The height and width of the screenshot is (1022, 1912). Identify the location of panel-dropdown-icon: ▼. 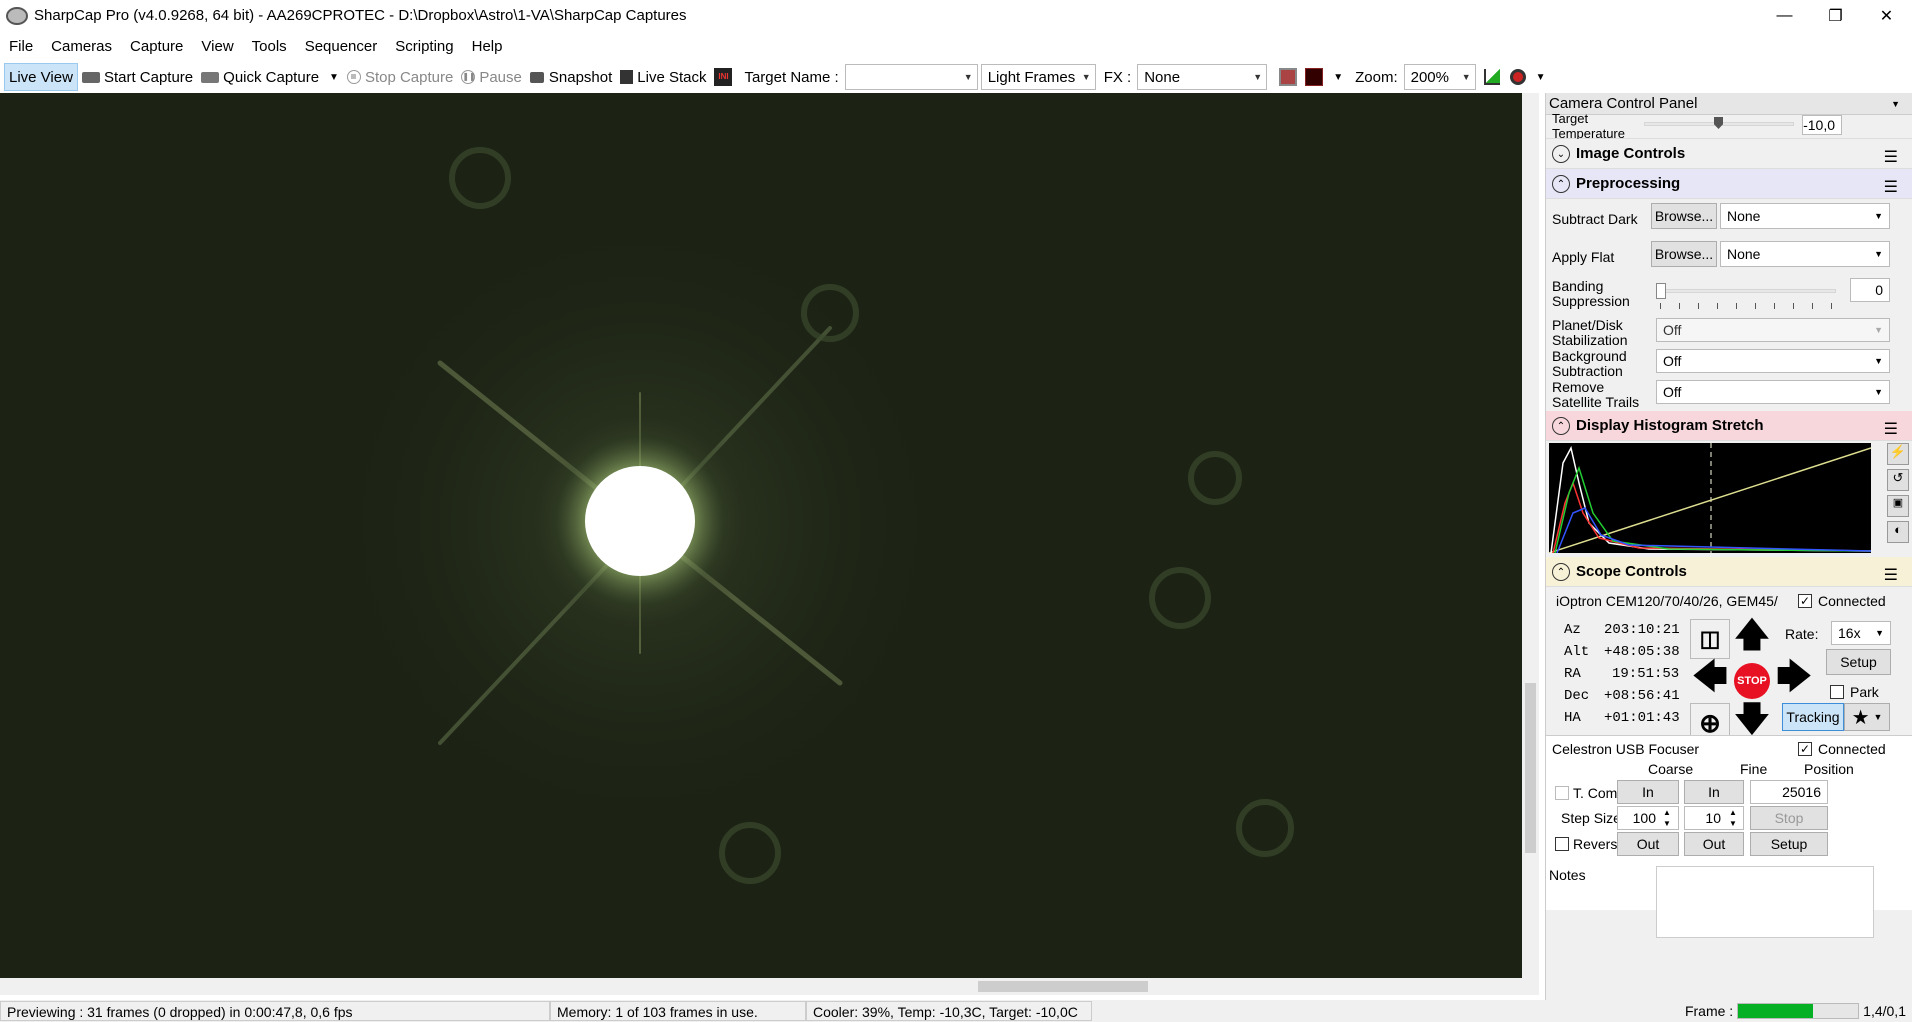
(1895, 104).